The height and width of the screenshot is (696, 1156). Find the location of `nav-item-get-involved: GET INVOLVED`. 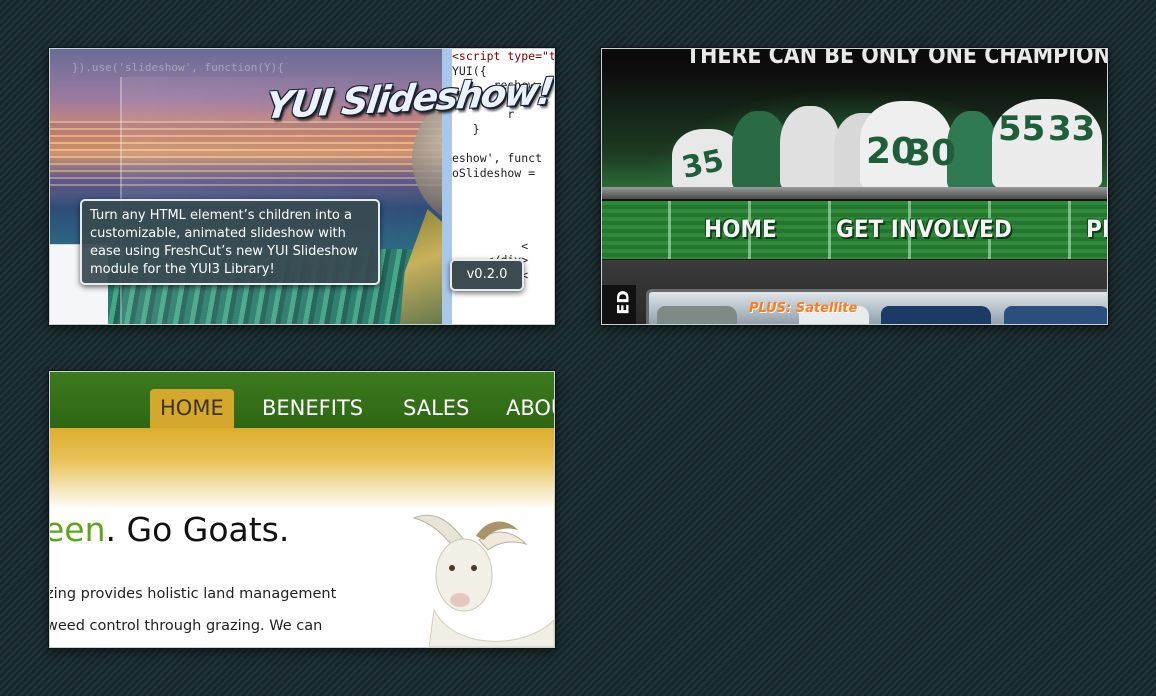

nav-item-get-involved: GET INVOLVED is located at coordinates (924, 229).